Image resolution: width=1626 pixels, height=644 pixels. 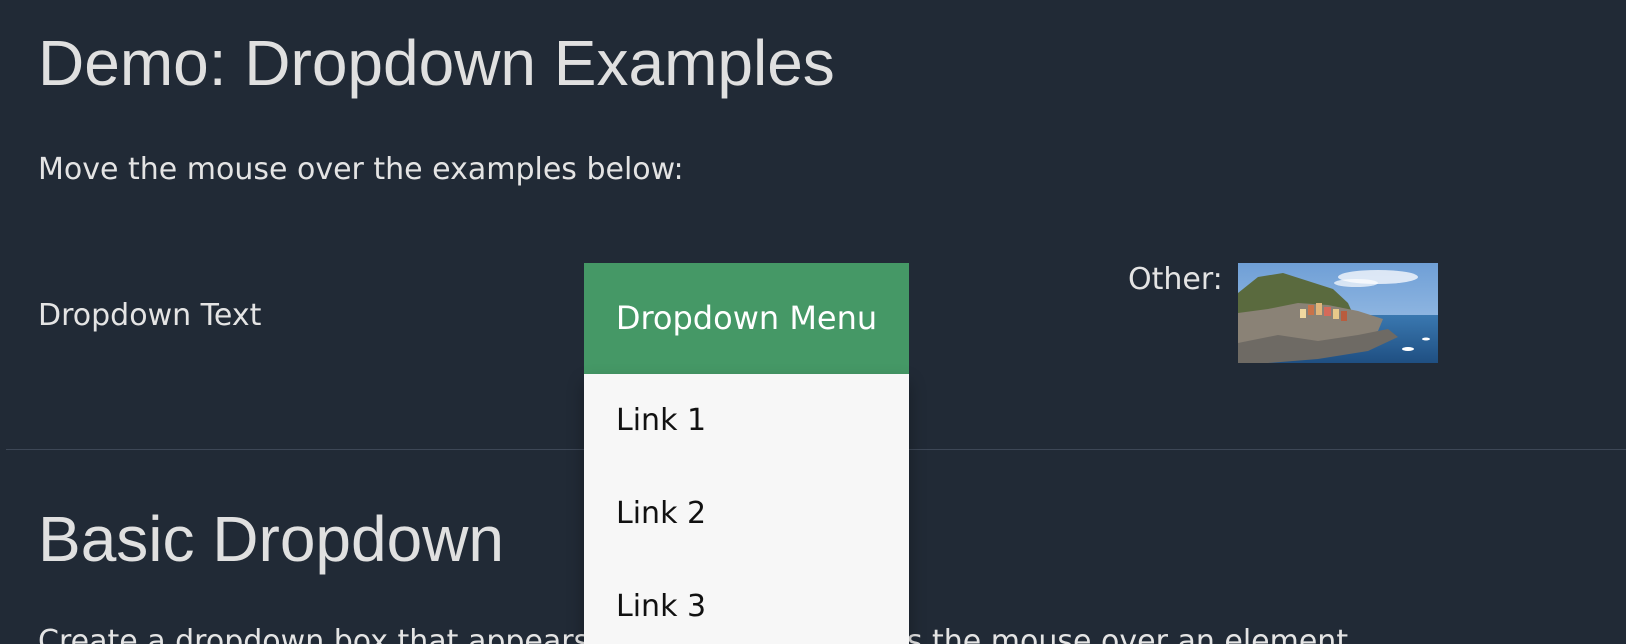 I want to click on landscape-image-thumbnail, so click(x=1338, y=313).